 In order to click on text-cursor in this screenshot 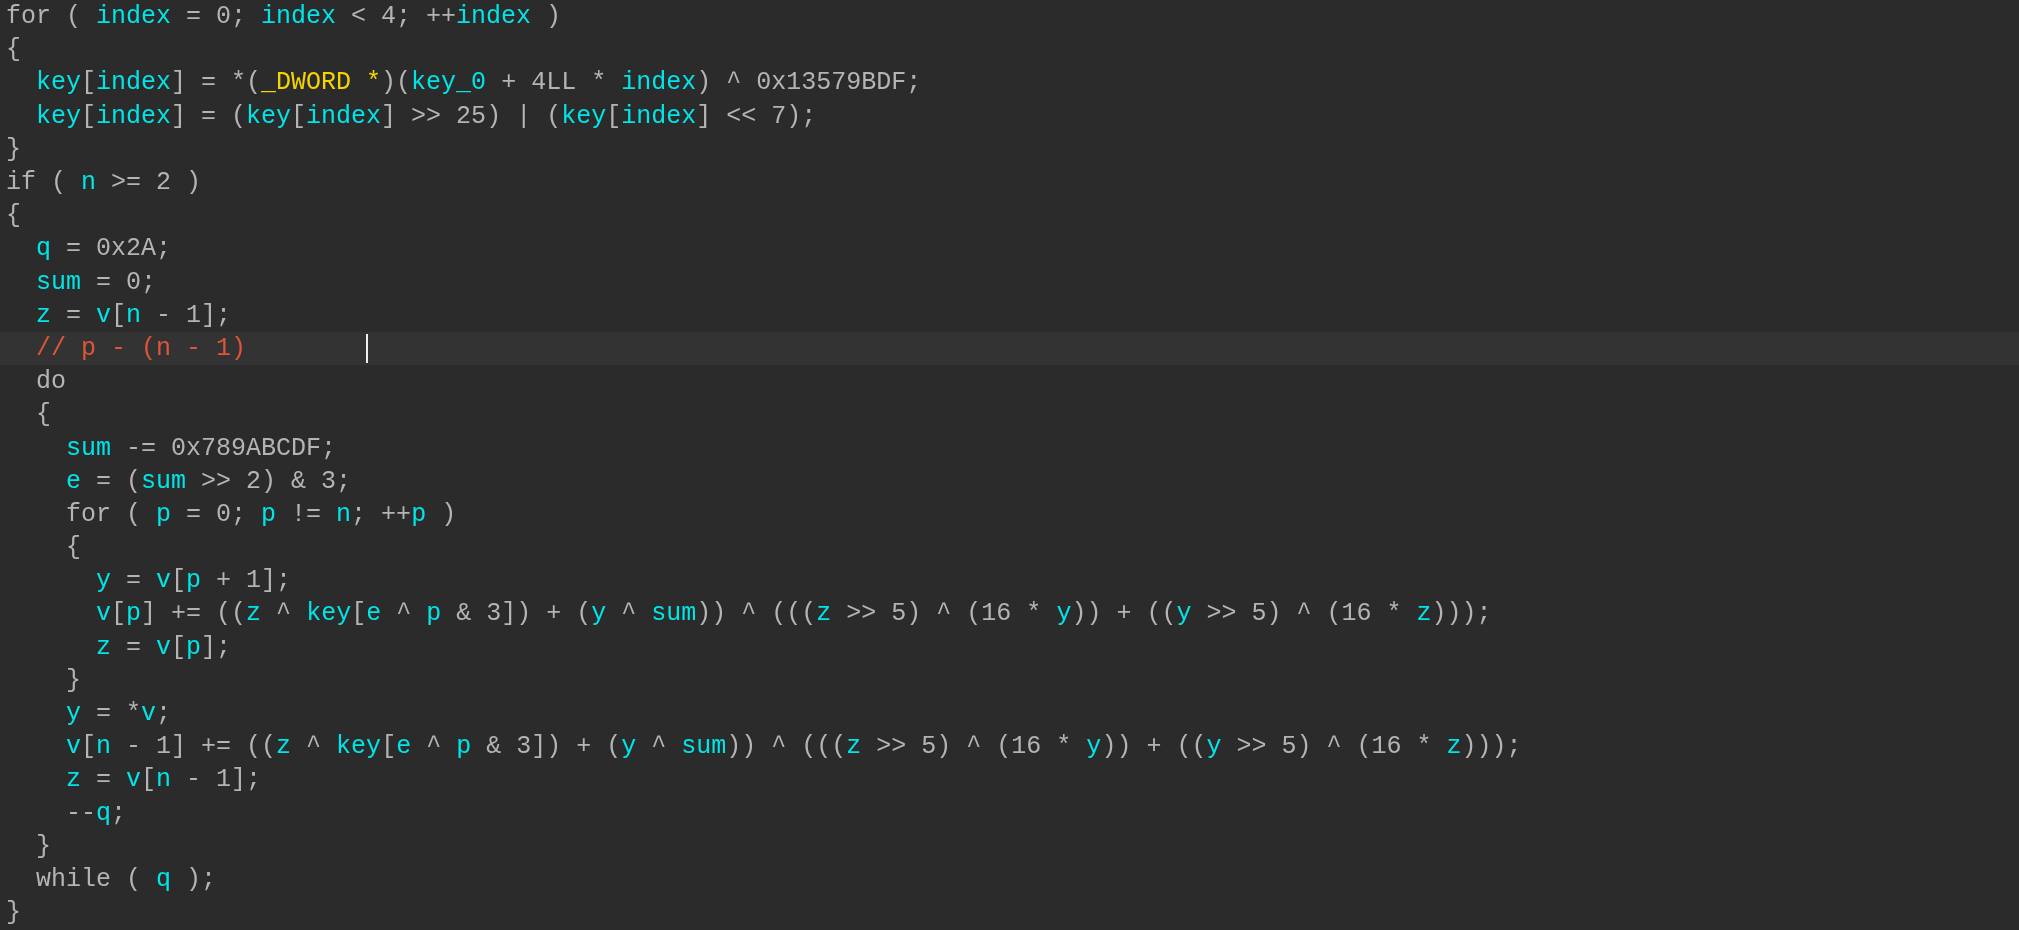, I will do `click(367, 348)`.